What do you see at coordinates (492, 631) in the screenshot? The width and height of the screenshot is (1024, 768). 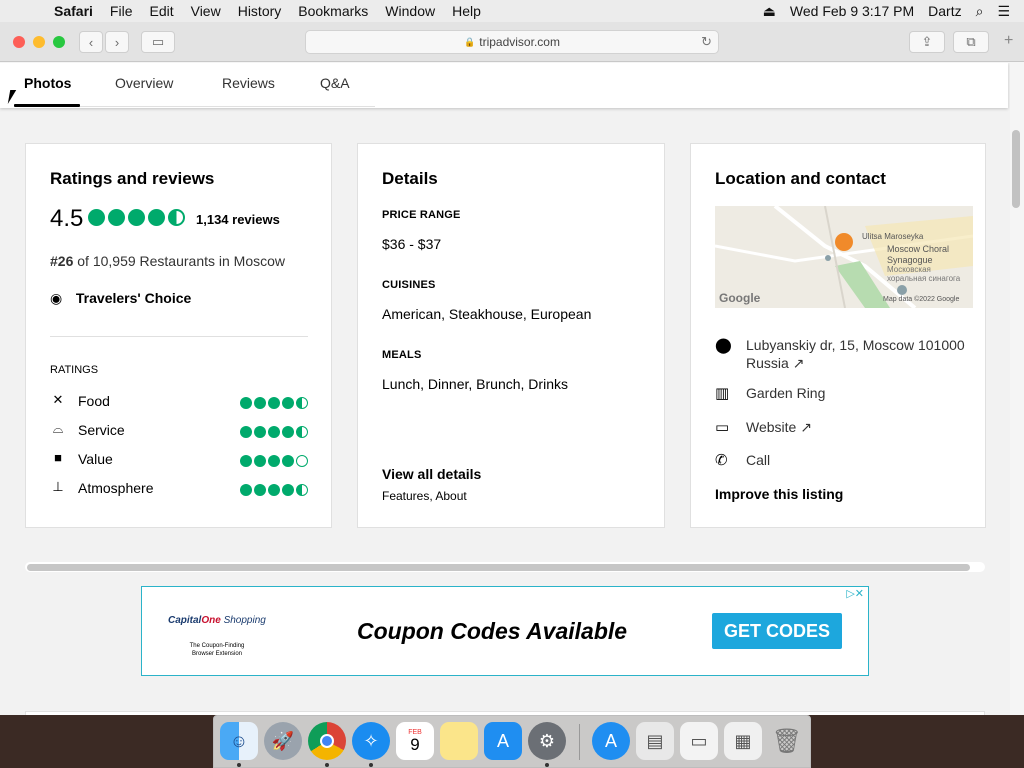 I see `ad-headline: Coupon Codes Available` at bounding box center [492, 631].